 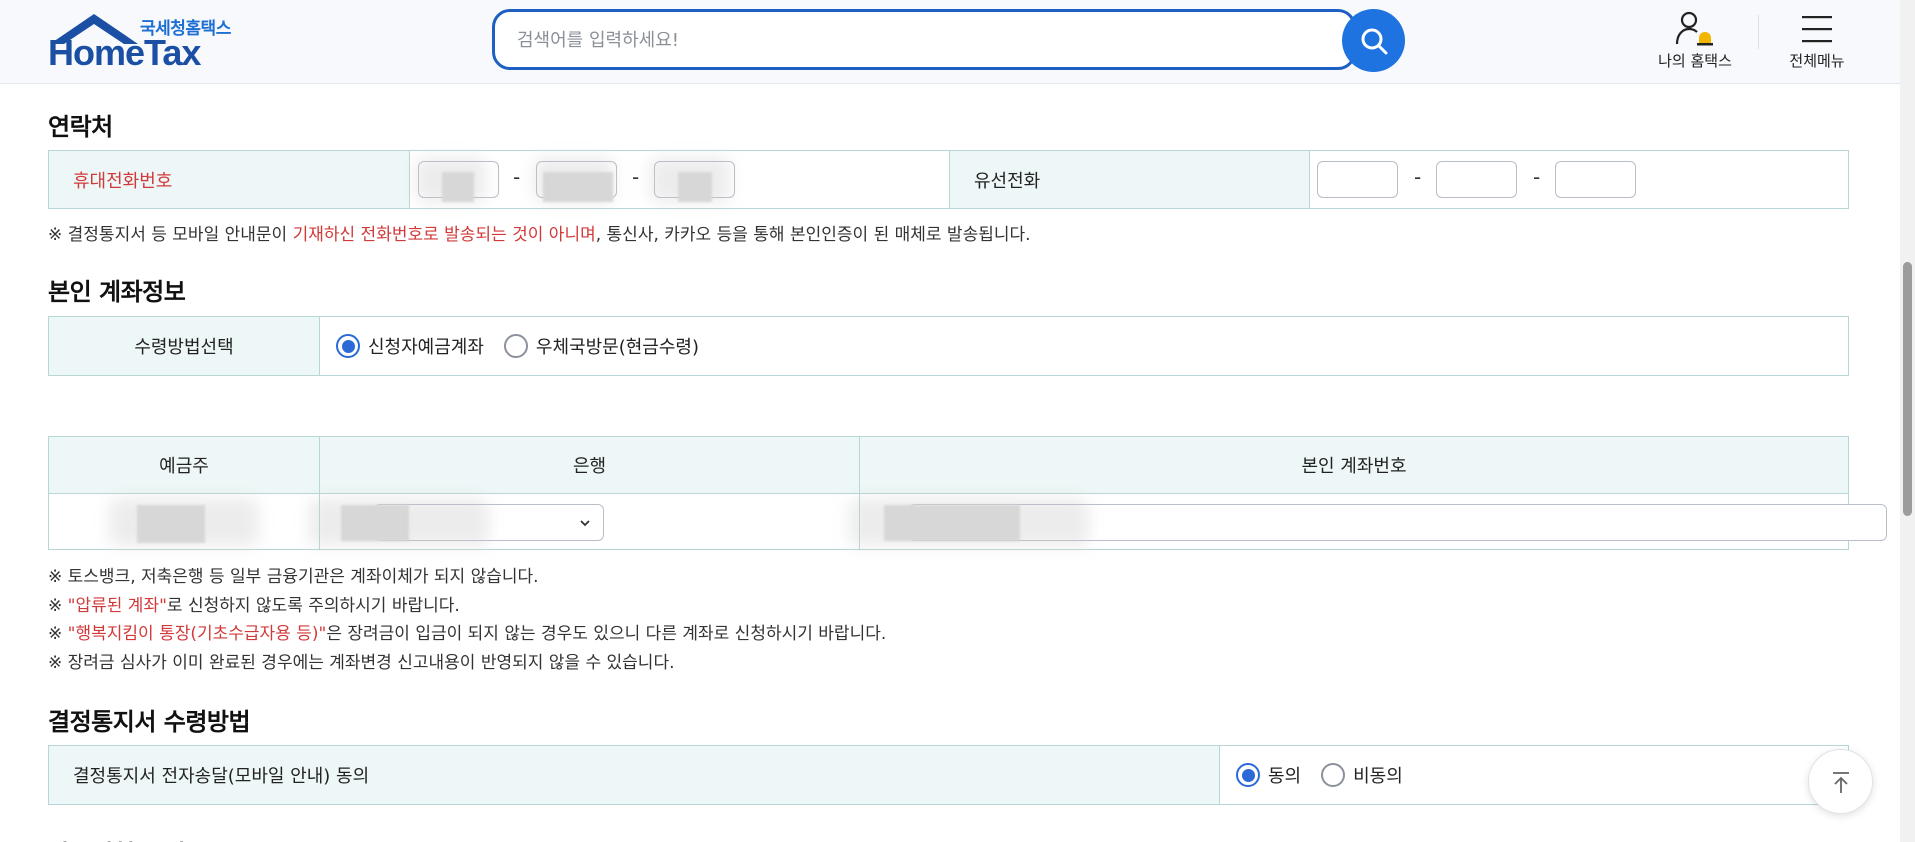 I want to click on all-menu-button: 전체메뉴, so click(x=1817, y=39).